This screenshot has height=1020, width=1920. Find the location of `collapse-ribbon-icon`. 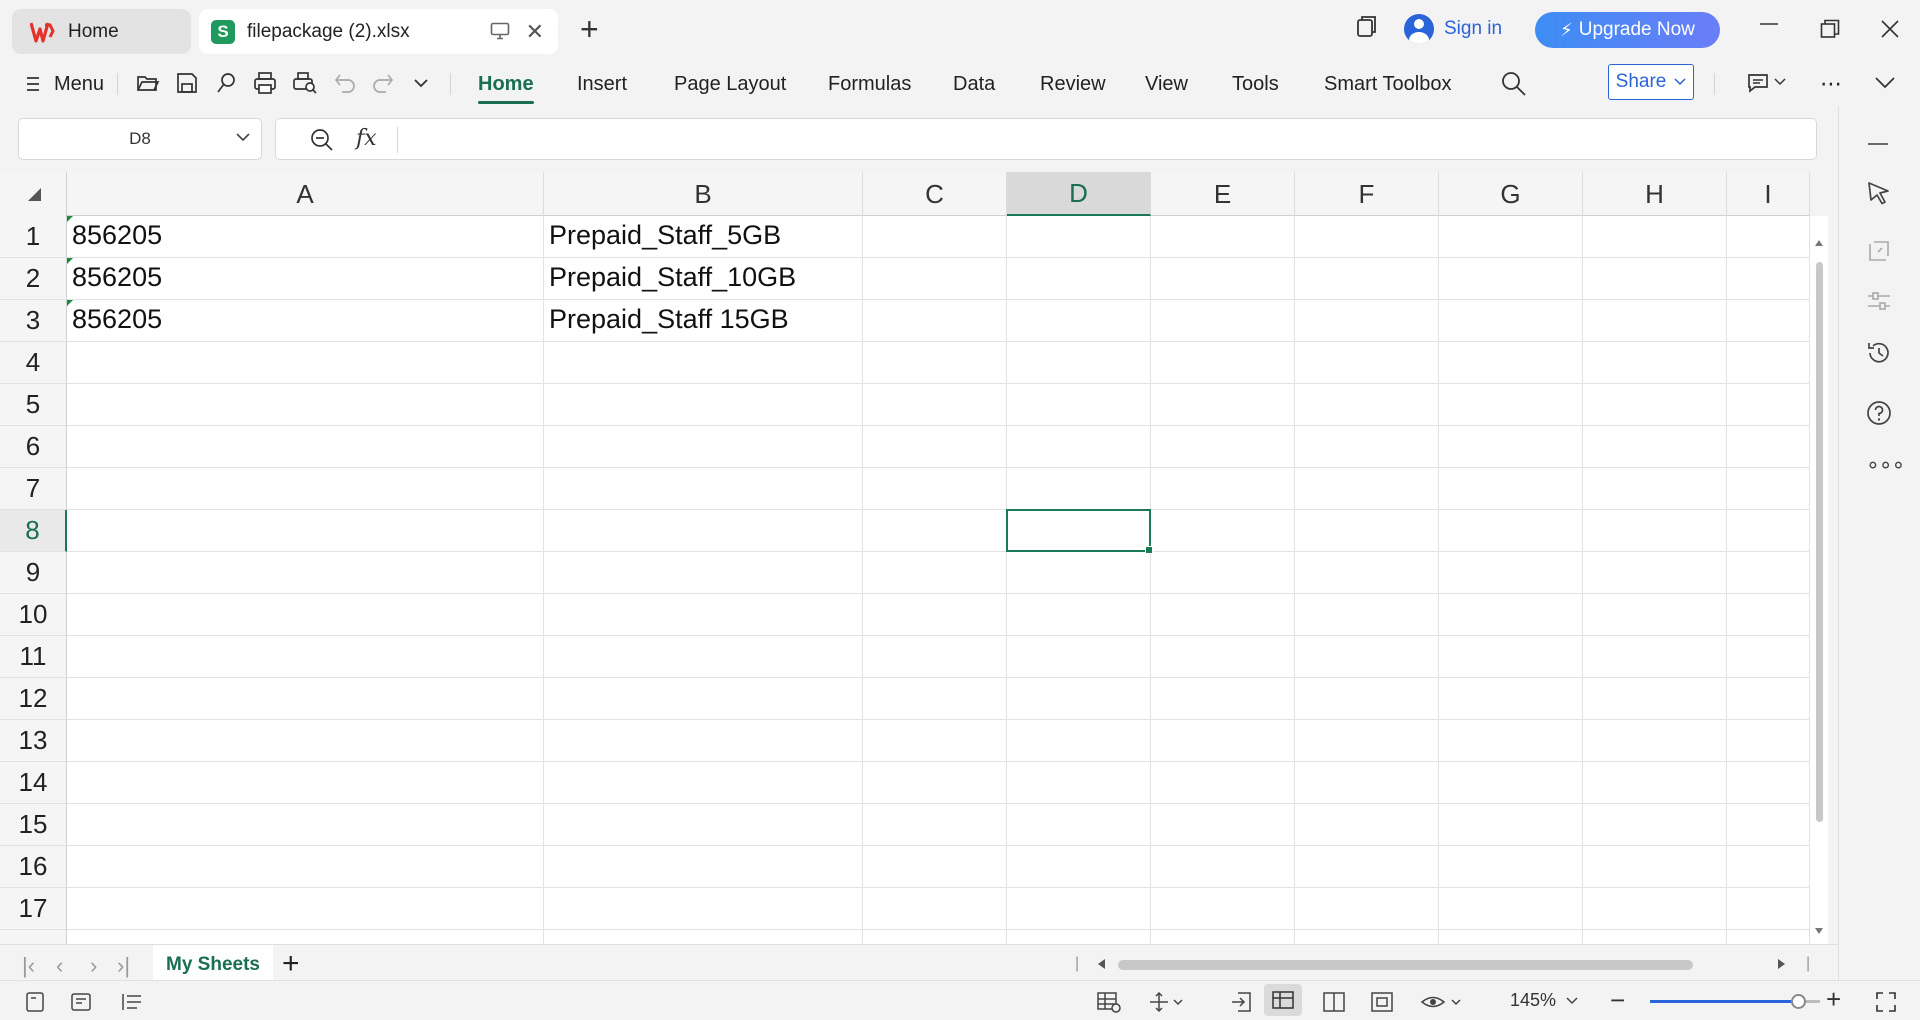

collapse-ribbon-icon is located at coordinates (1885, 83).